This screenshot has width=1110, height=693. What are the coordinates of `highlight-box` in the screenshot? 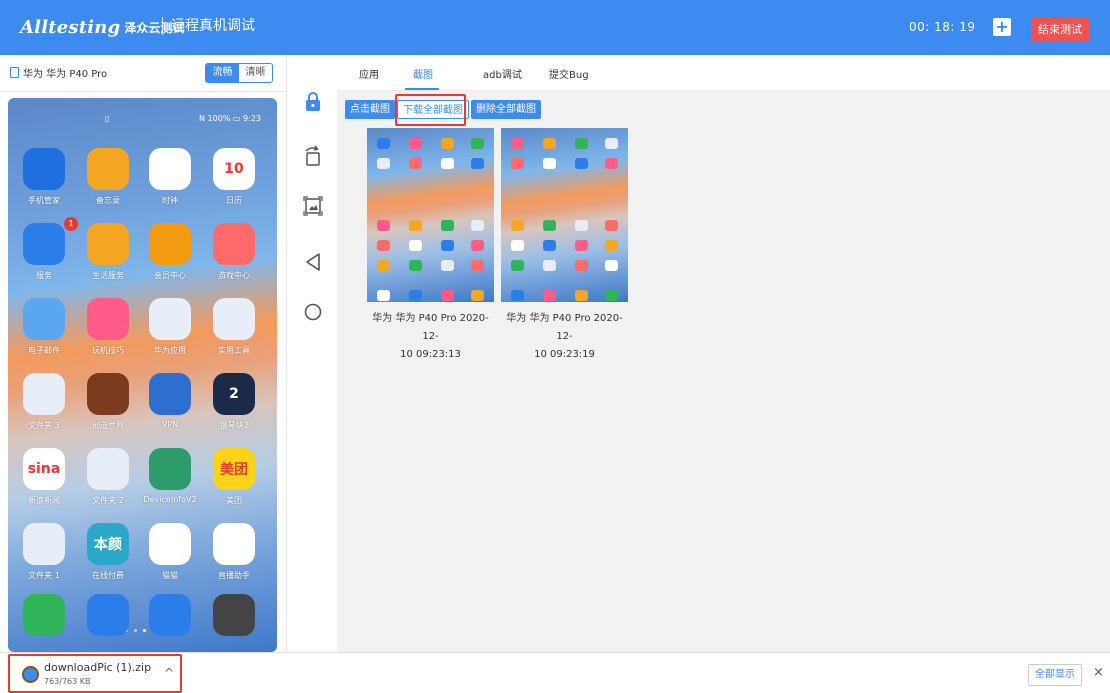 It's located at (430, 110).